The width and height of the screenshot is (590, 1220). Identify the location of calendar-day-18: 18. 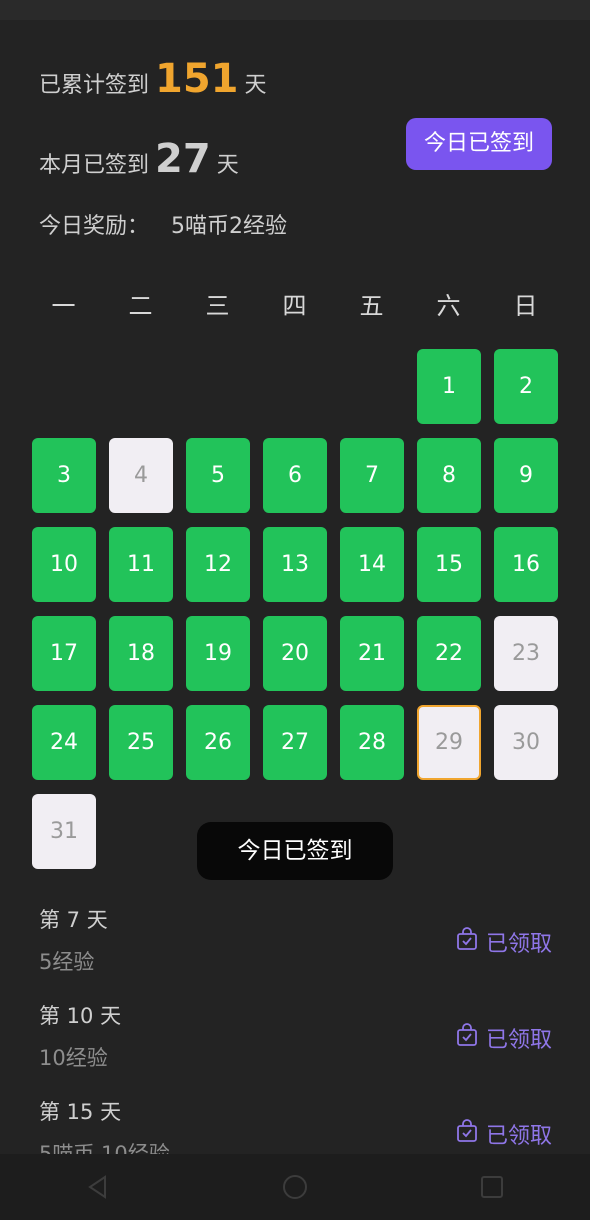
(141, 653).